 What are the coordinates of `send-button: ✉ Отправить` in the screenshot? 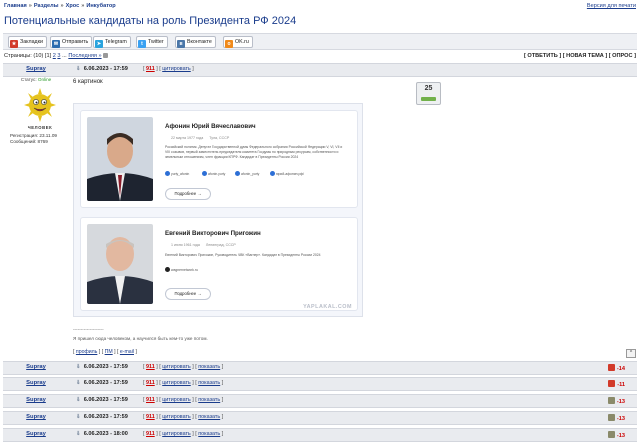 It's located at (71, 42).